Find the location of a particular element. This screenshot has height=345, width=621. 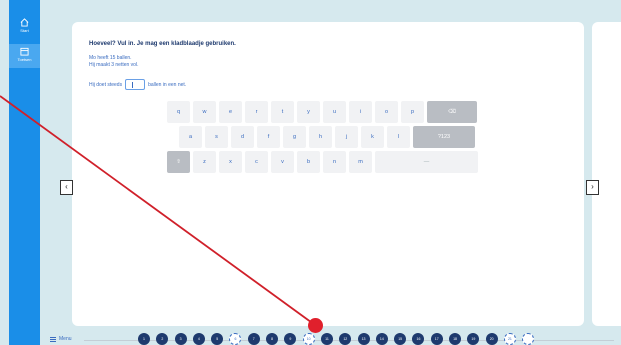

pager-item: 6 is located at coordinates (235, 339).